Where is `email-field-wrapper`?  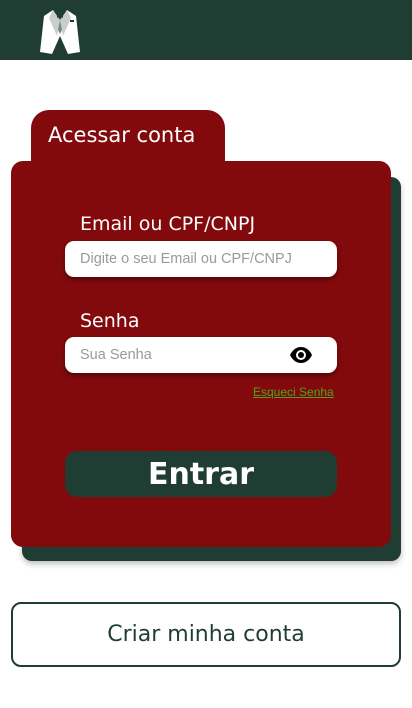 email-field-wrapper is located at coordinates (201, 259).